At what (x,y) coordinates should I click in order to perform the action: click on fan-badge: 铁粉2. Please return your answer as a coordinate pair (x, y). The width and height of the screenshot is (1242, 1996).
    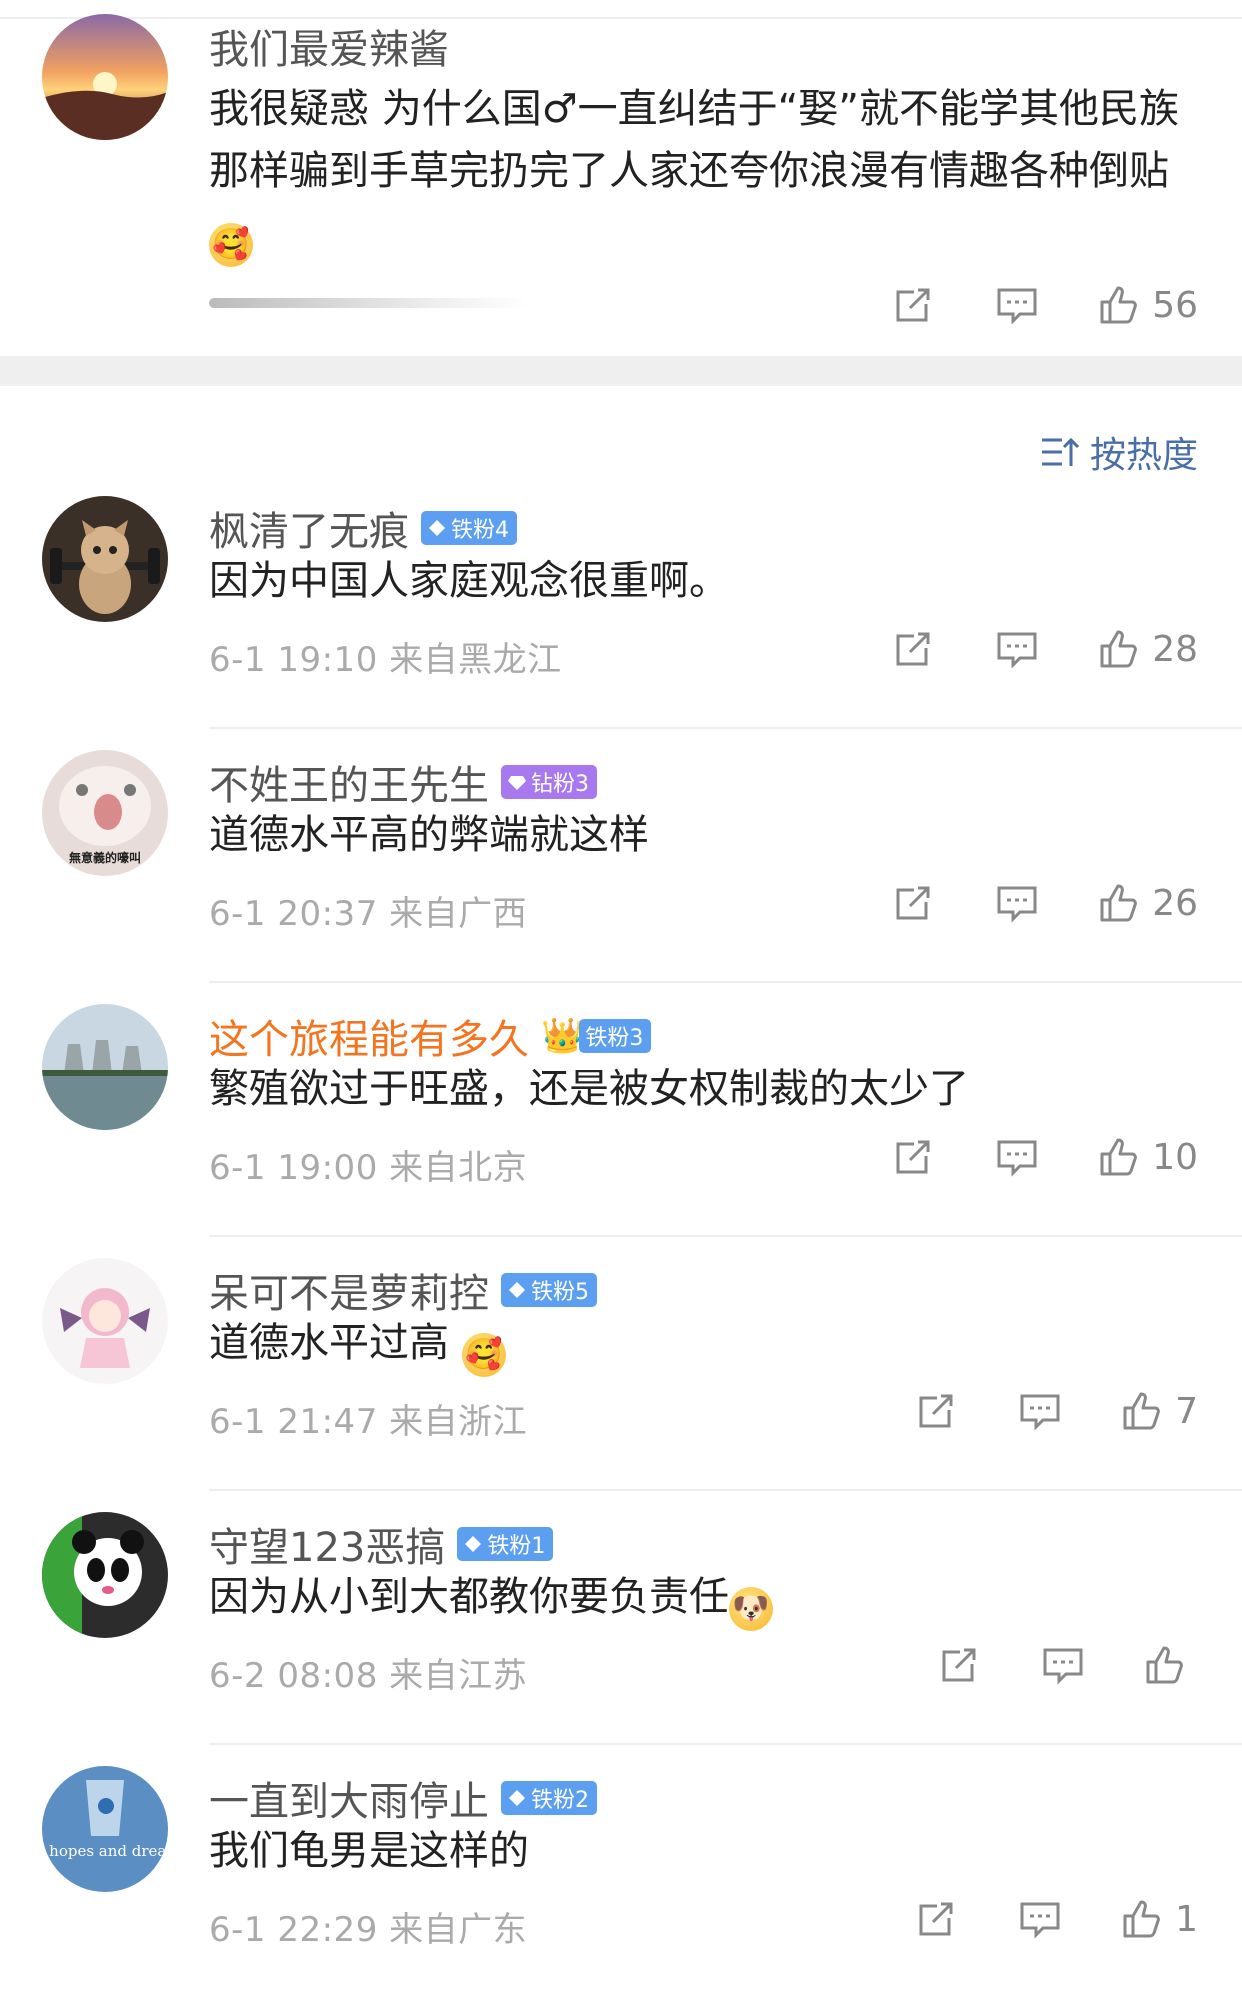
    Looking at the image, I should click on (549, 1798).